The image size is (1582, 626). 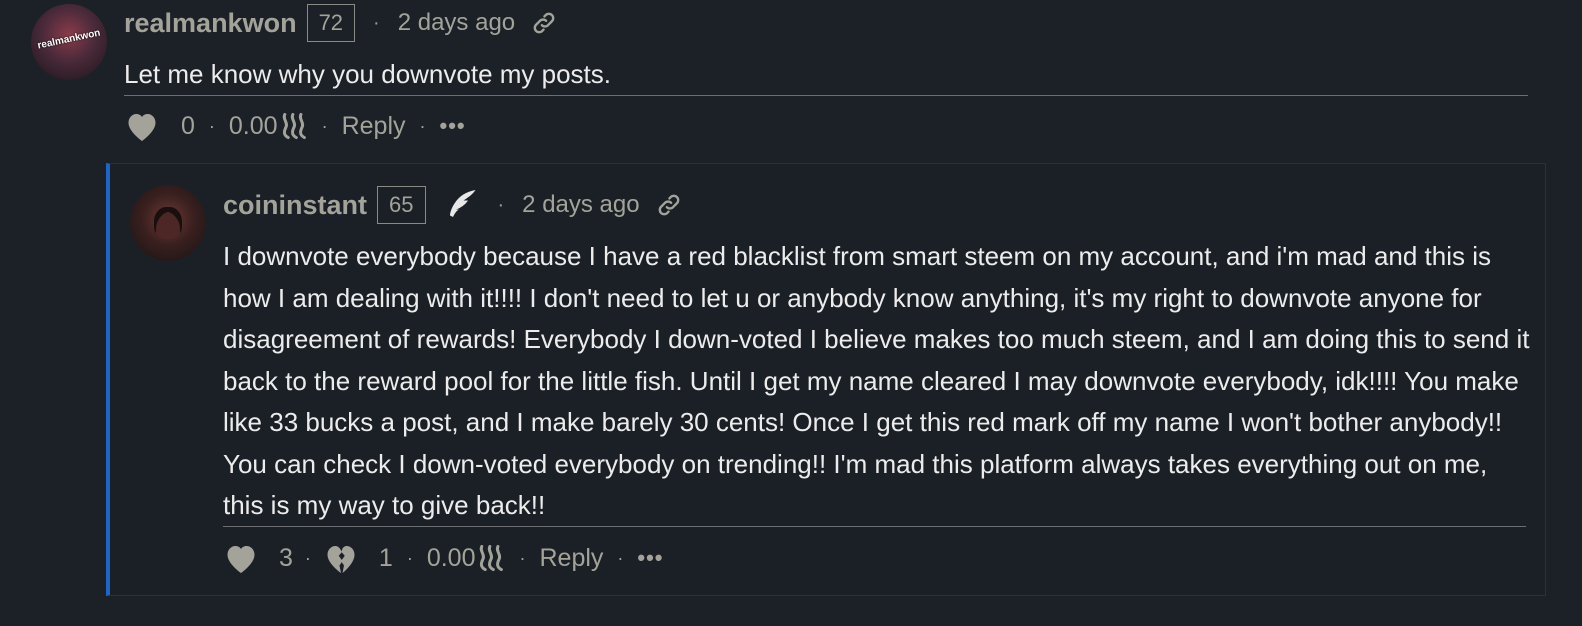 What do you see at coordinates (286, 558) in the screenshot?
I see `upvote-count: 3` at bounding box center [286, 558].